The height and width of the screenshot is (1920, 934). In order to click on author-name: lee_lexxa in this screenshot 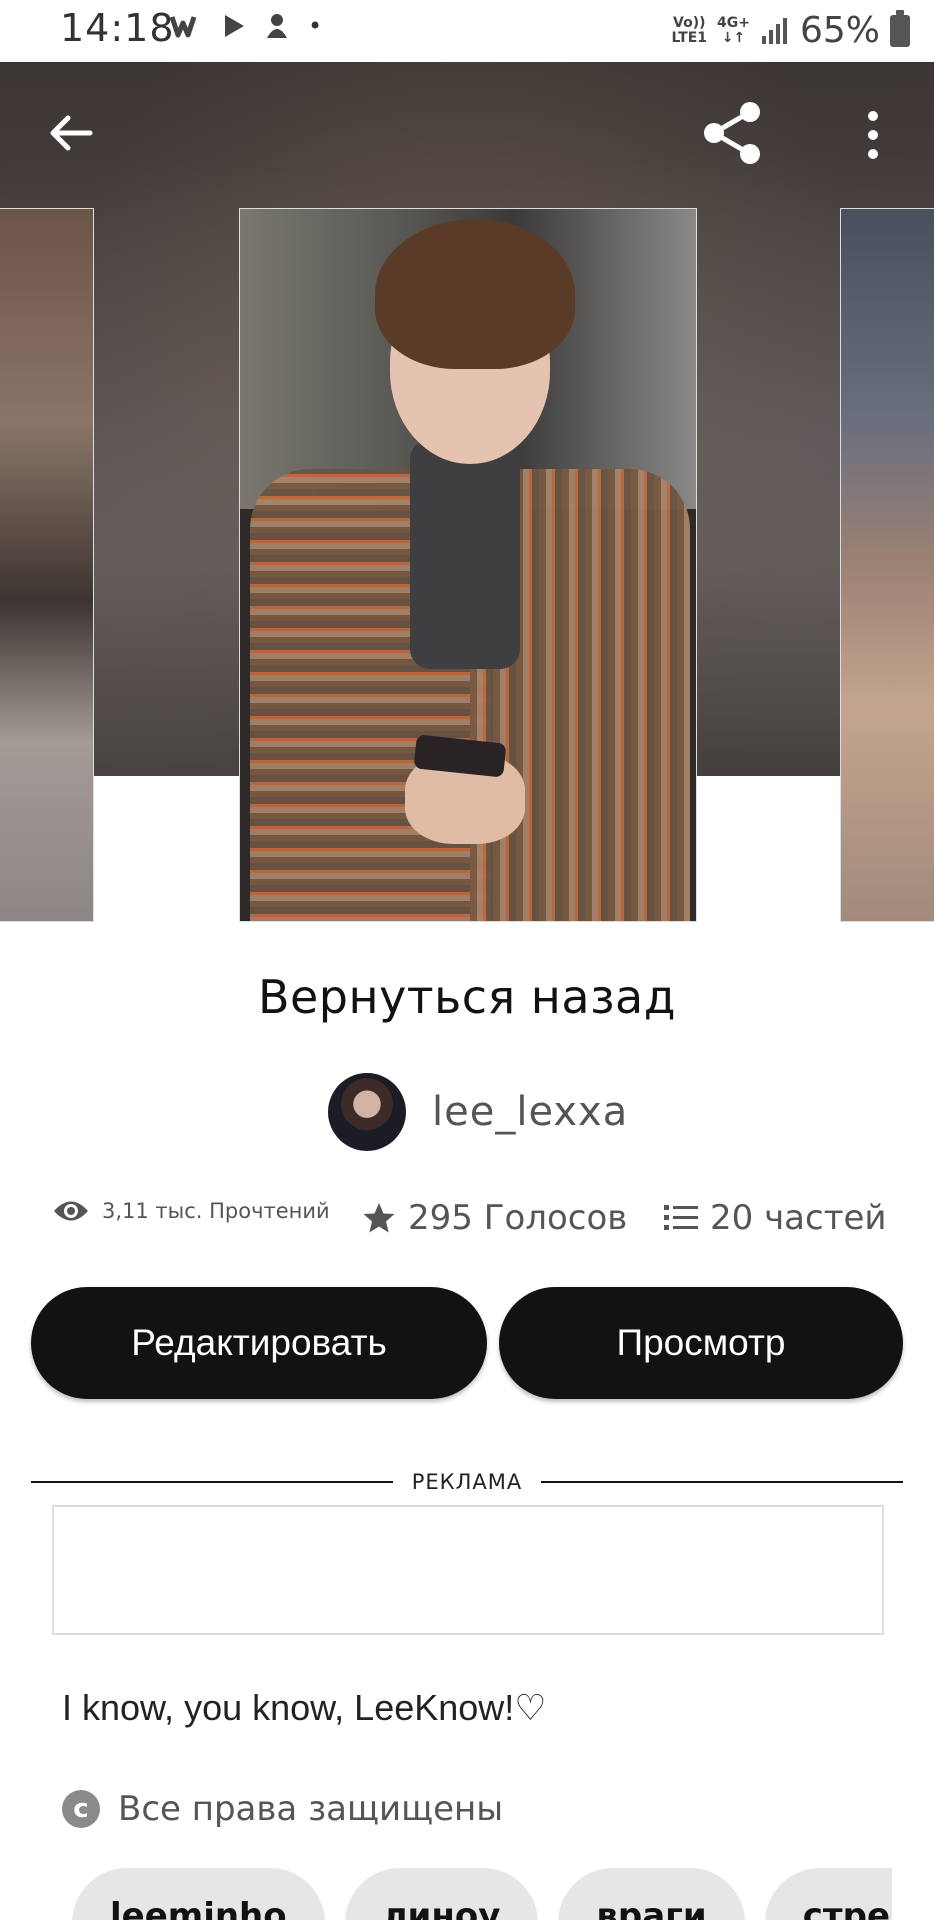, I will do `click(530, 1112)`.